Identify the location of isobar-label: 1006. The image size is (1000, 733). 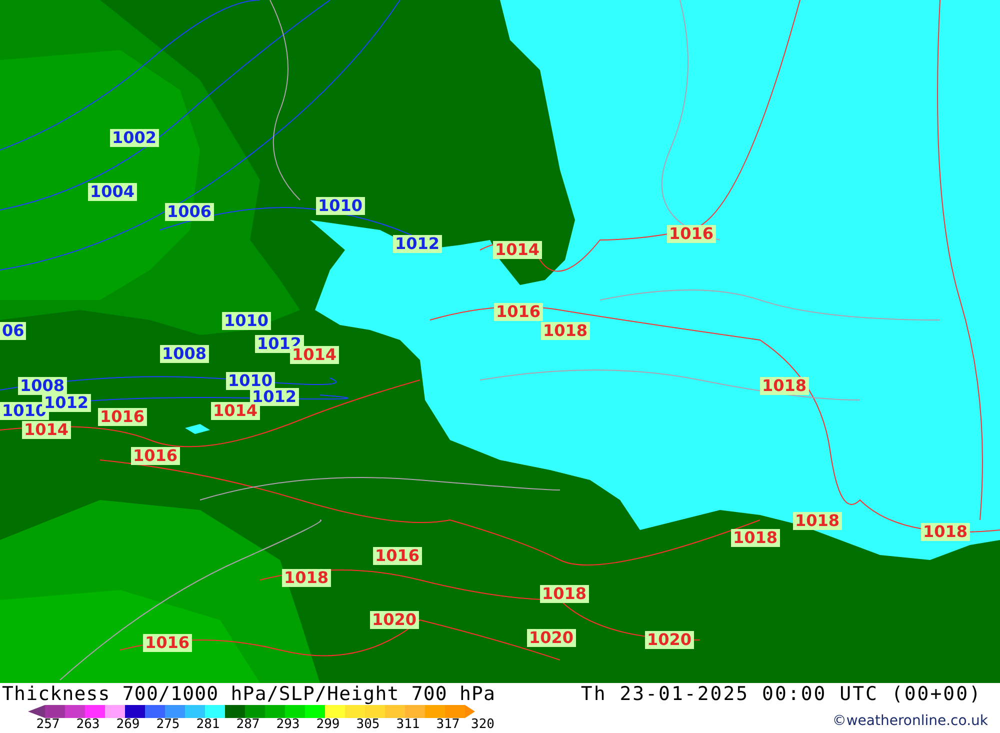
(189, 212).